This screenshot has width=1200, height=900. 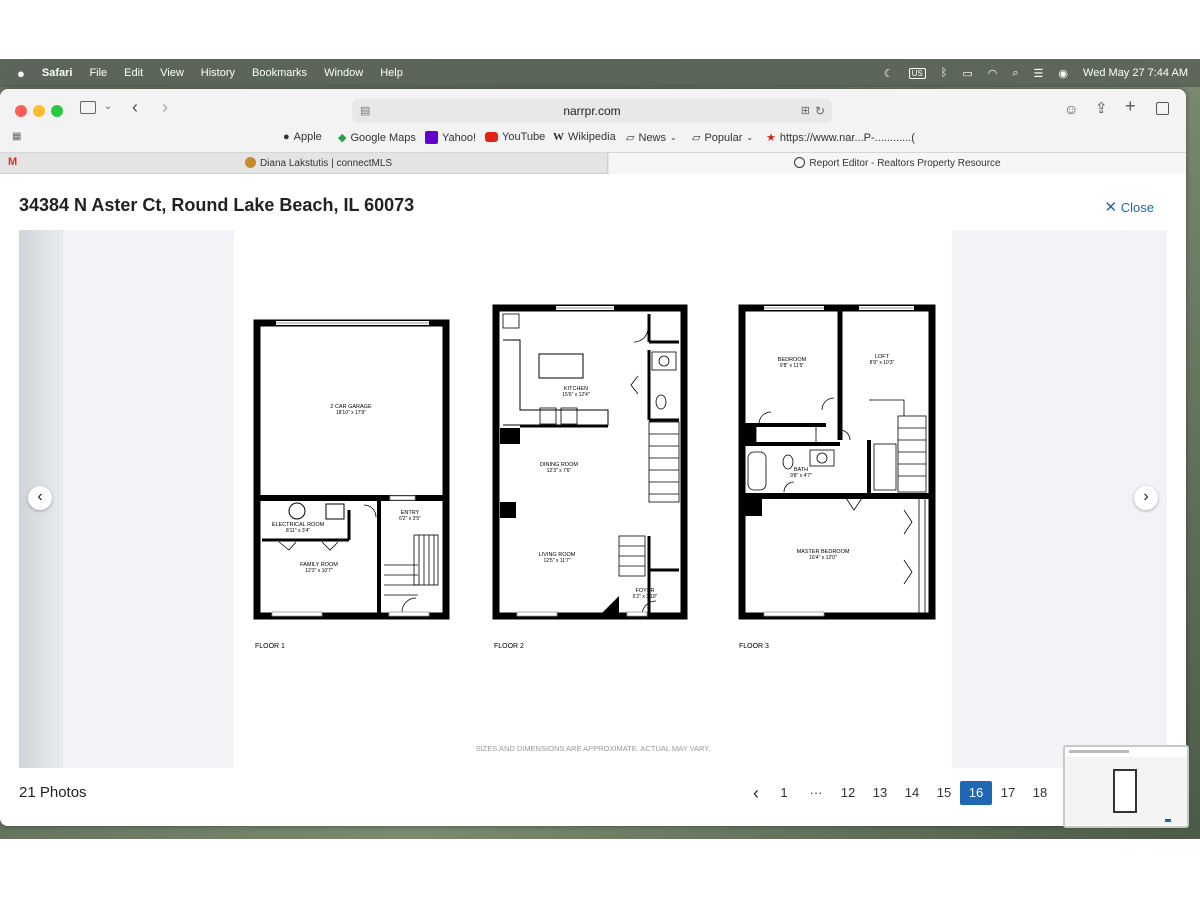 I want to click on fav-yahoo: Yahoo!, so click(x=450, y=137).